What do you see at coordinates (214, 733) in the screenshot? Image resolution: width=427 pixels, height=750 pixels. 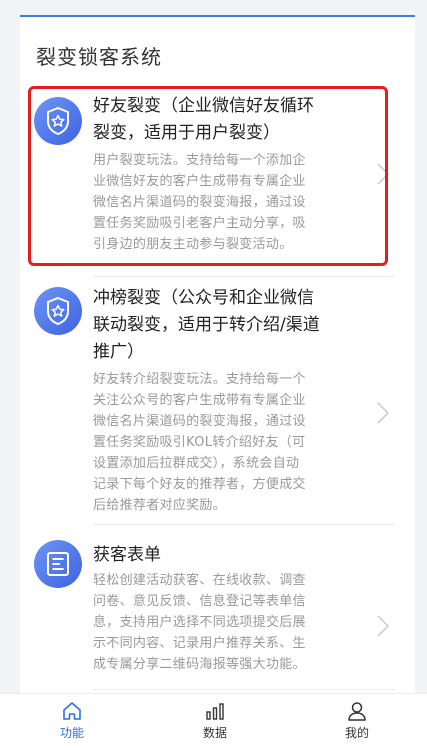 I see `tab-label: 数据` at bounding box center [214, 733].